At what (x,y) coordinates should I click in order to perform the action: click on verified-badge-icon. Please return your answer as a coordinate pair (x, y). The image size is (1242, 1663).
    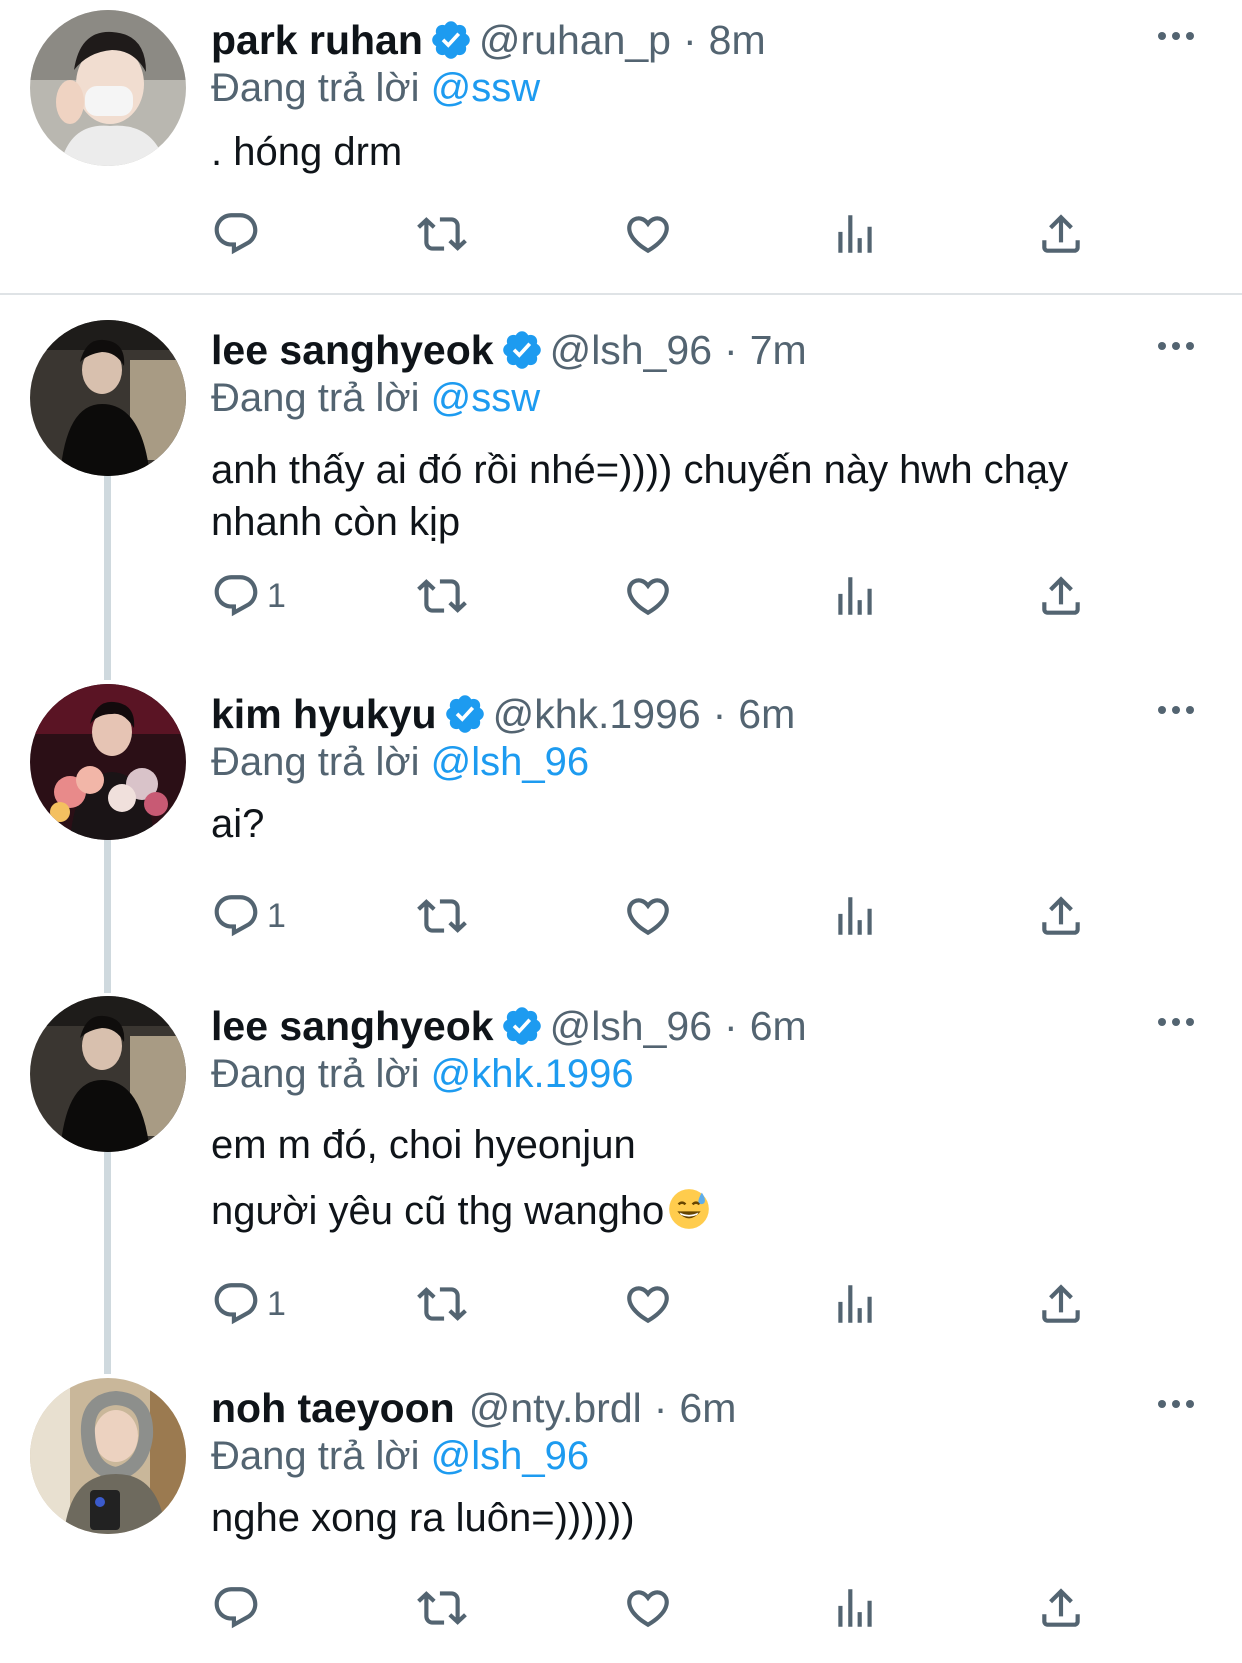
    Looking at the image, I should click on (451, 40).